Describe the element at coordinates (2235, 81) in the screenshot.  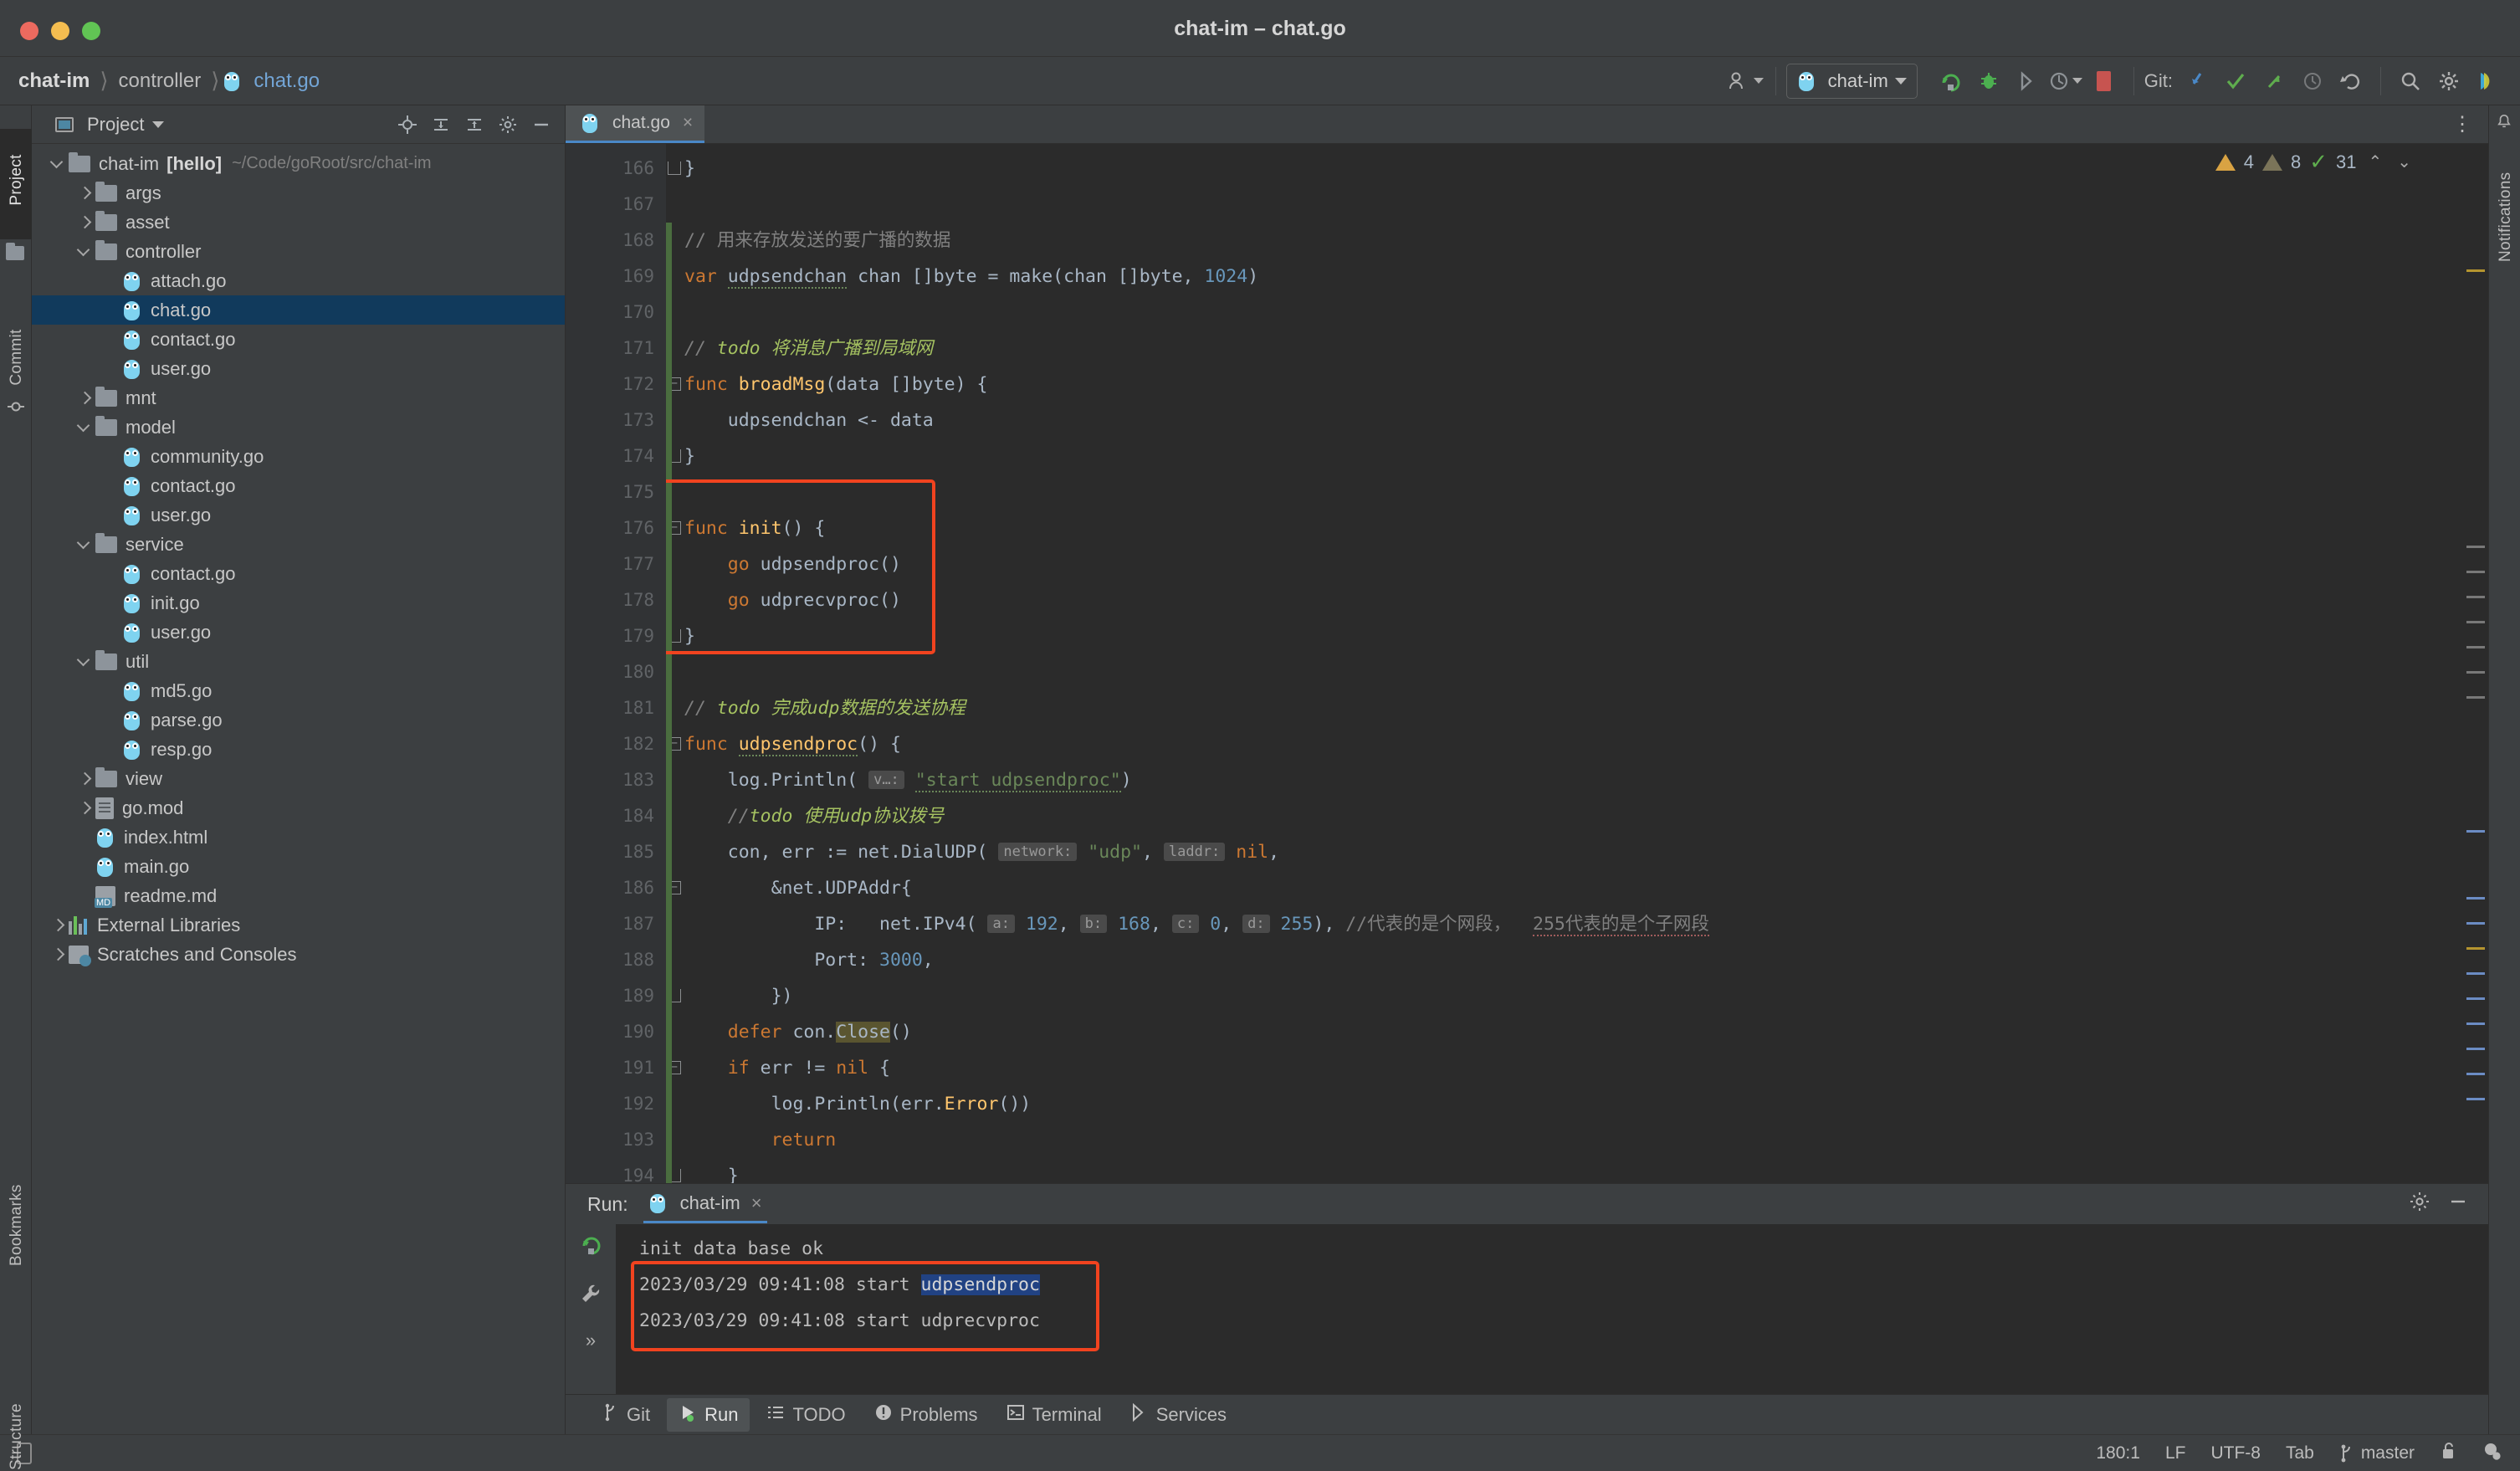
I see `git-commit-icon` at that location.